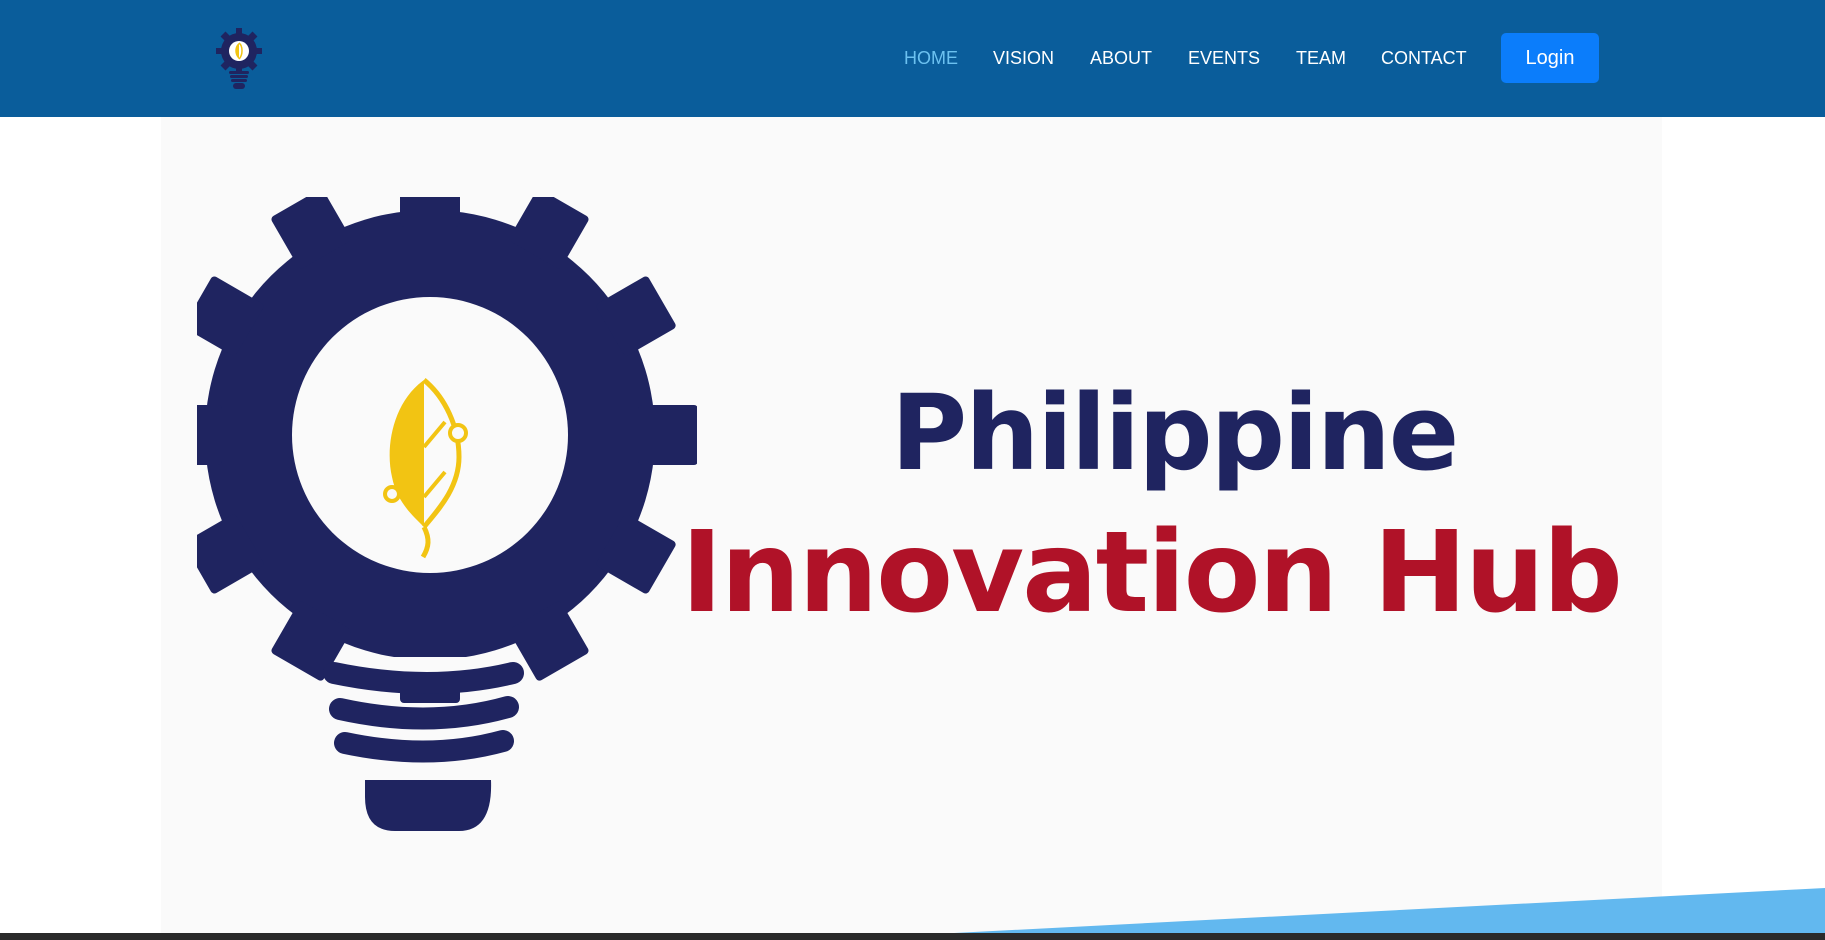  I want to click on nav-team-link: TEAM, so click(1321, 58).